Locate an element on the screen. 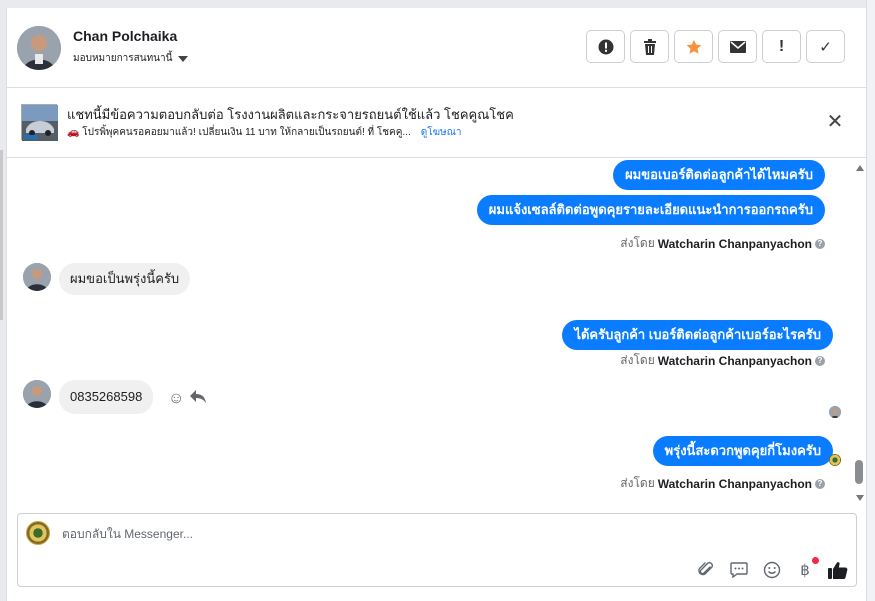 The image size is (875, 601). view-ad-link: ดูโฆษณา is located at coordinates (441, 132).